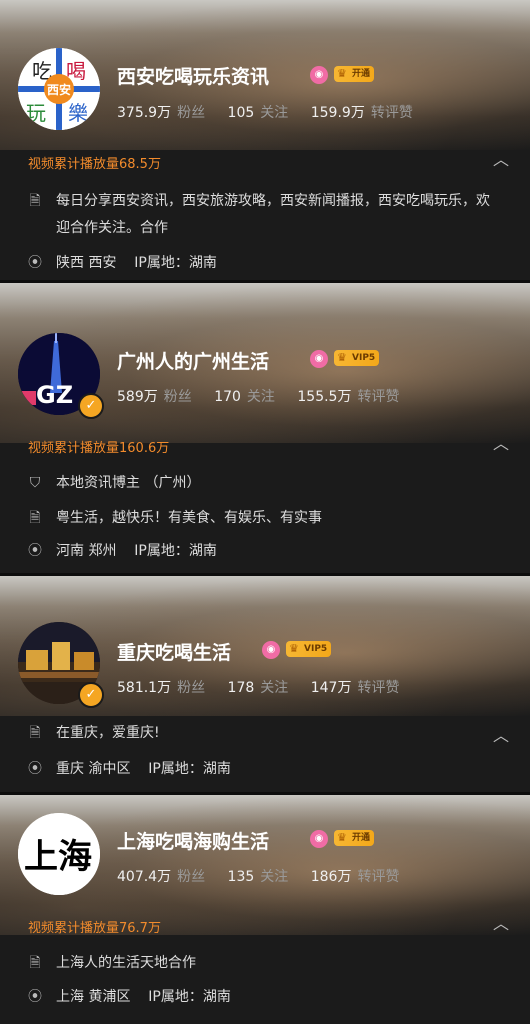 The height and width of the screenshot is (1024, 530). What do you see at coordinates (93, 769) in the screenshot?
I see `location-text: 重庆 渝中区` at bounding box center [93, 769].